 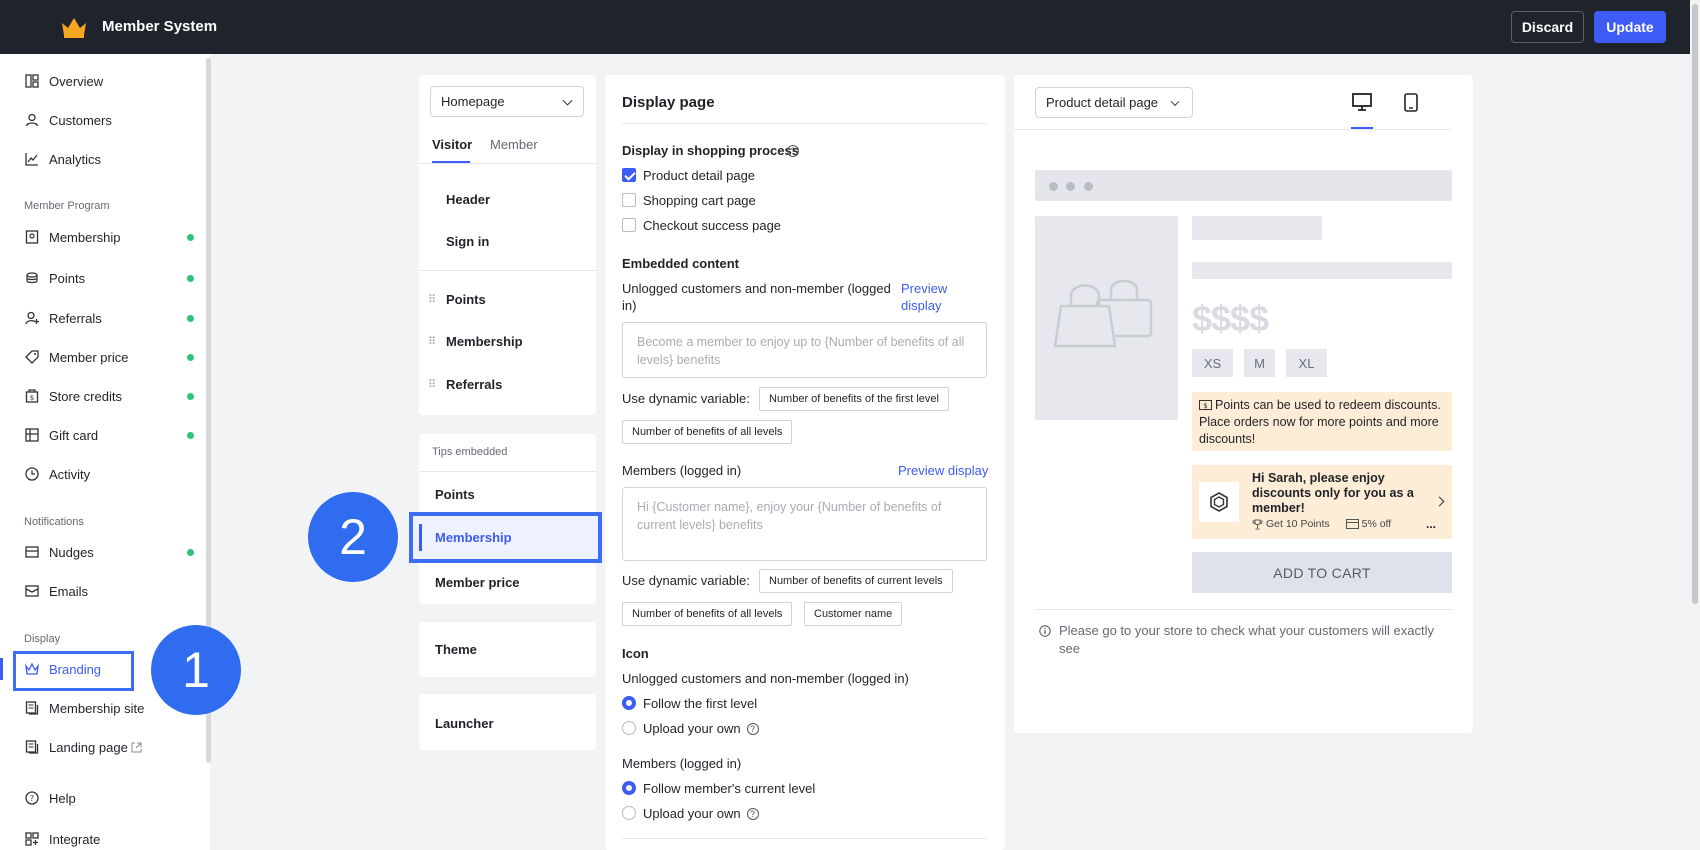 I want to click on preview-display-link: Preview, so click(x=924, y=288).